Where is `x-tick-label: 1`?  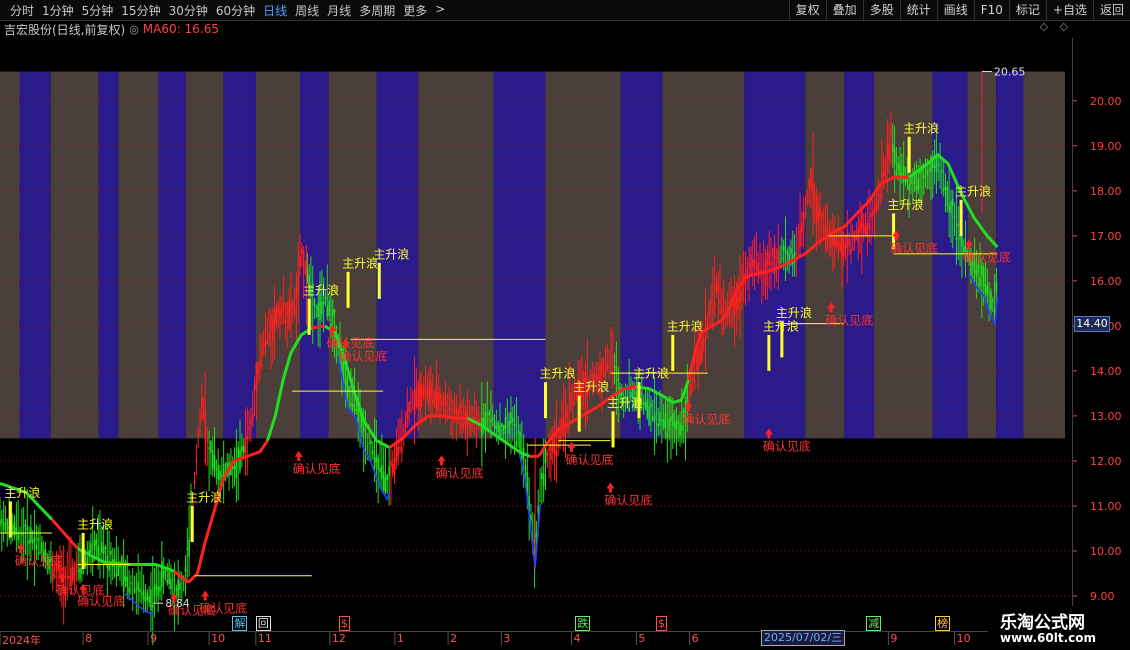
x-tick-label: 1 is located at coordinates (400, 638).